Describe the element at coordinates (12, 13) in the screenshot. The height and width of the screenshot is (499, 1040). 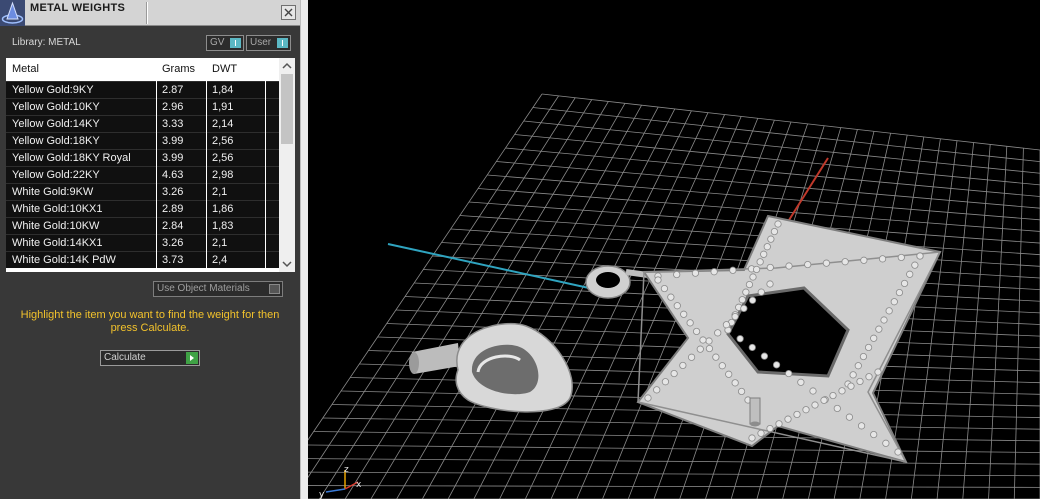
I see `app-logo-icon` at that location.